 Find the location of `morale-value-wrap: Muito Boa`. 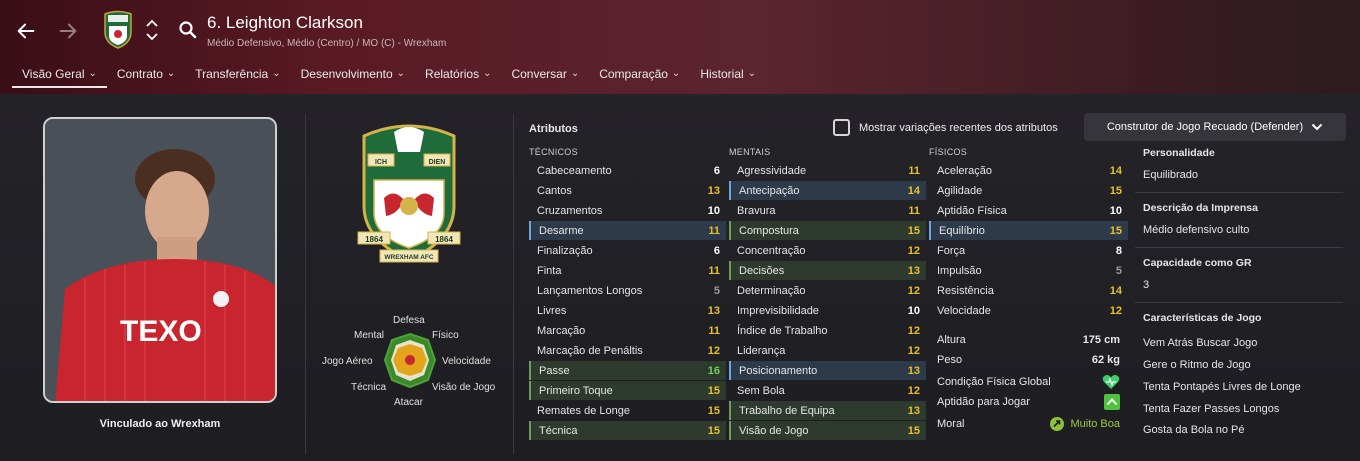

morale-value-wrap: Muito Boa is located at coordinates (1085, 424).